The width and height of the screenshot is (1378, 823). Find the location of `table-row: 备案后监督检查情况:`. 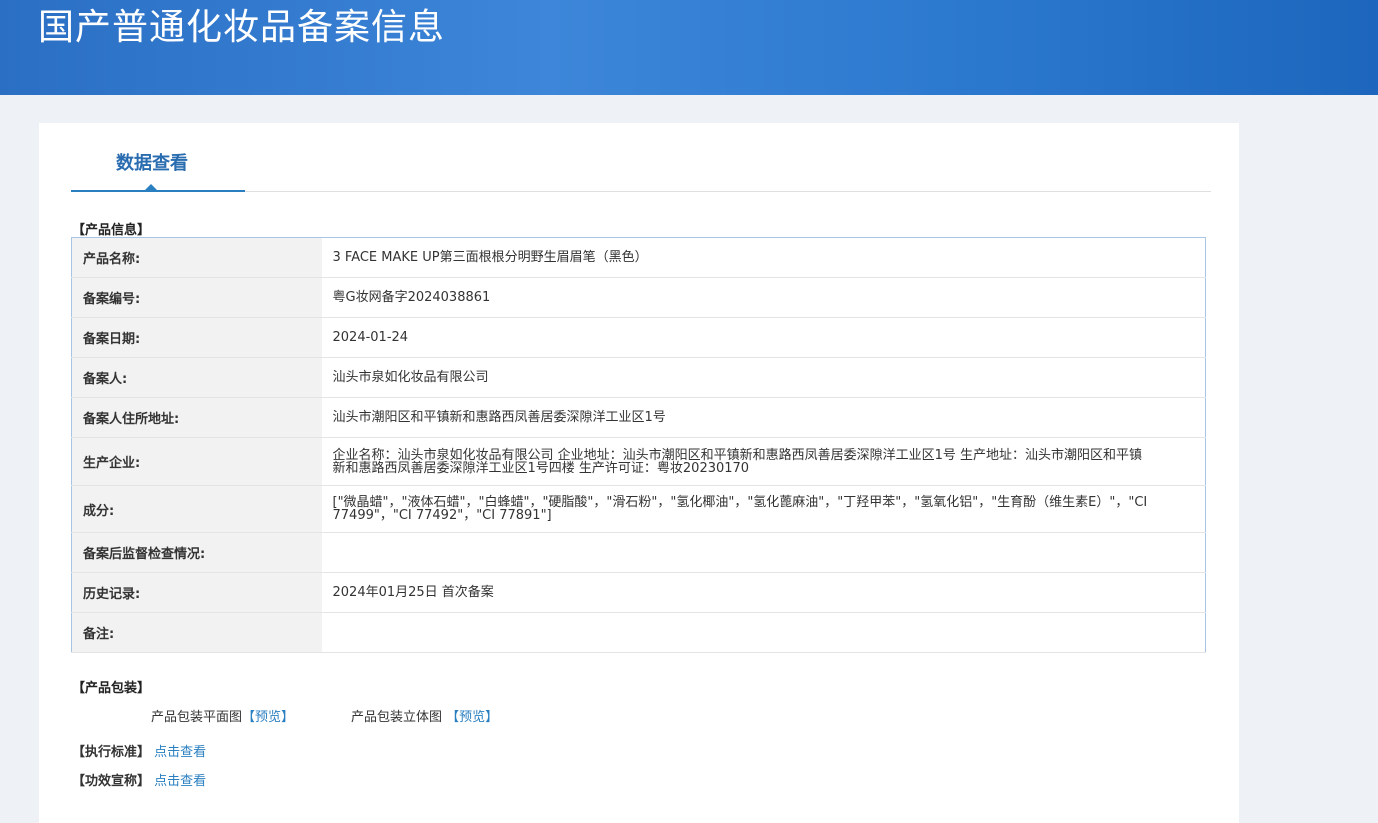

table-row: 备案后监督检查情况: is located at coordinates (638, 552).